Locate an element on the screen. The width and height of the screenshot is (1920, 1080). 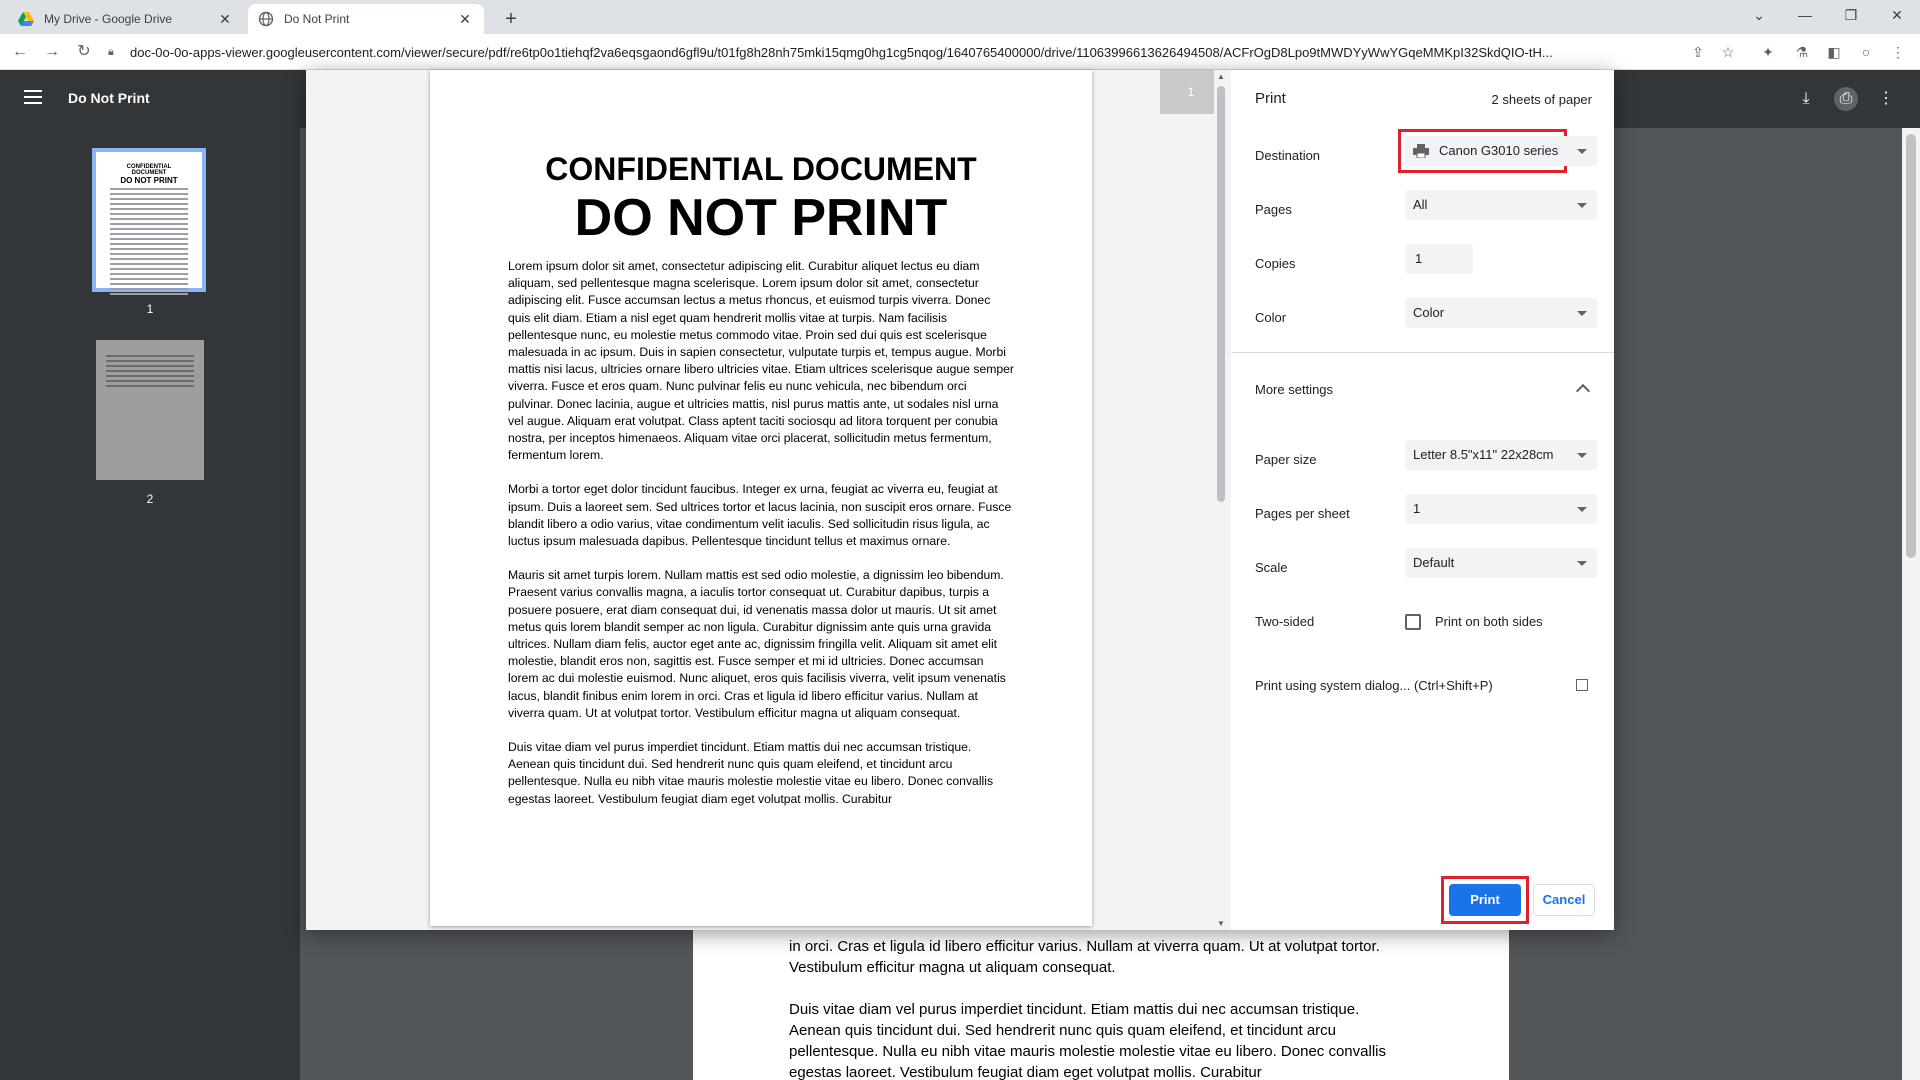
paper-size-select: Letter 8.5"x11" 22x28cm is located at coordinates (1501, 455).